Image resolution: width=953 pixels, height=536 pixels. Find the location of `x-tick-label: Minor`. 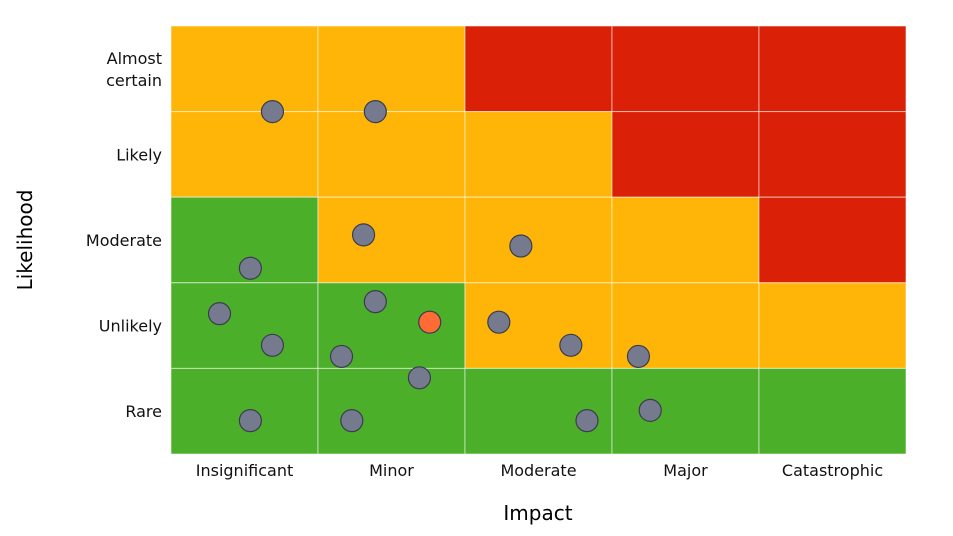

x-tick-label: Minor is located at coordinates (391, 470).